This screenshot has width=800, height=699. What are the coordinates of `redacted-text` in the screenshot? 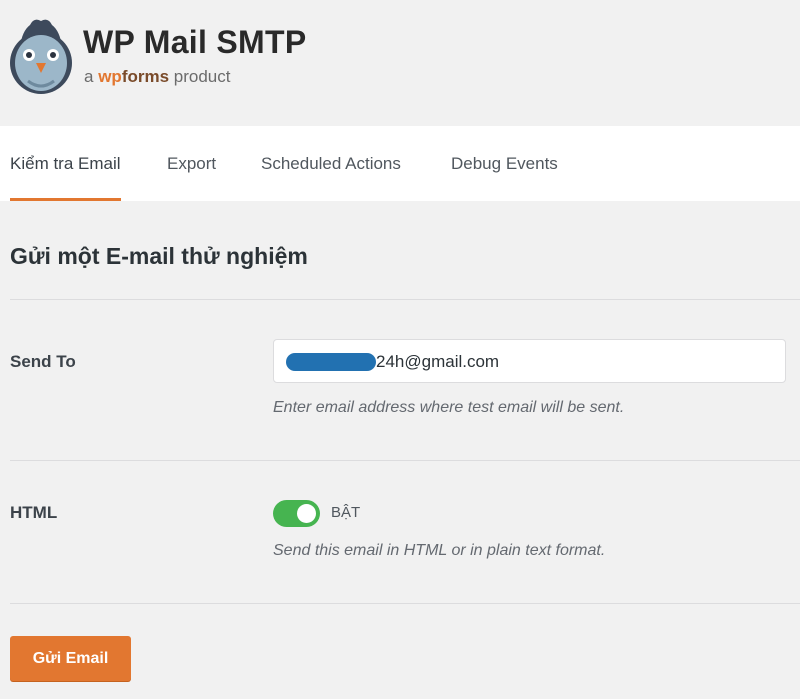 It's located at (331, 362).